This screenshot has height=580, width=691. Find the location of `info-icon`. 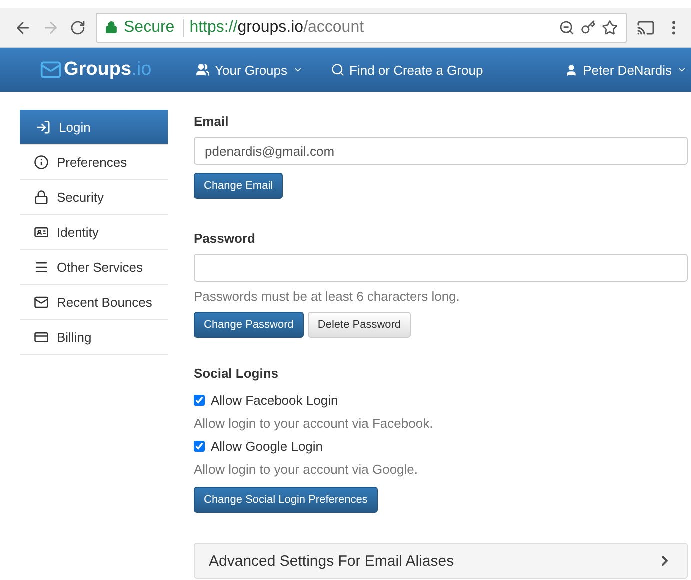

info-icon is located at coordinates (41, 162).